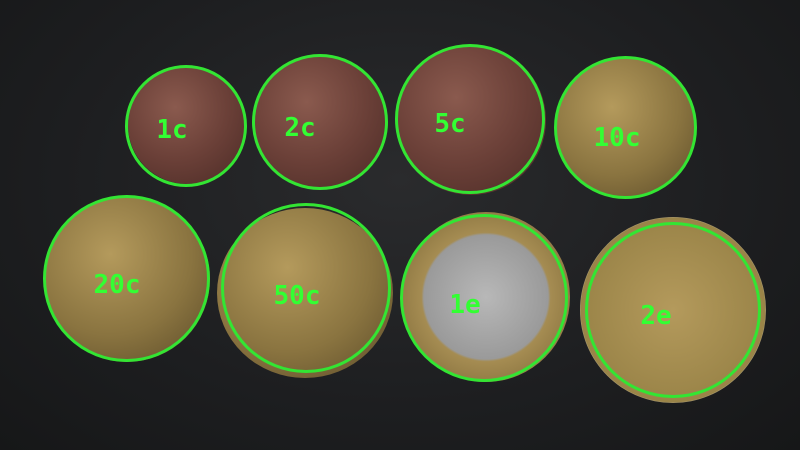 The width and height of the screenshot is (800, 450). What do you see at coordinates (617, 138) in the screenshot?
I see `coin-label: 10c` at bounding box center [617, 138].